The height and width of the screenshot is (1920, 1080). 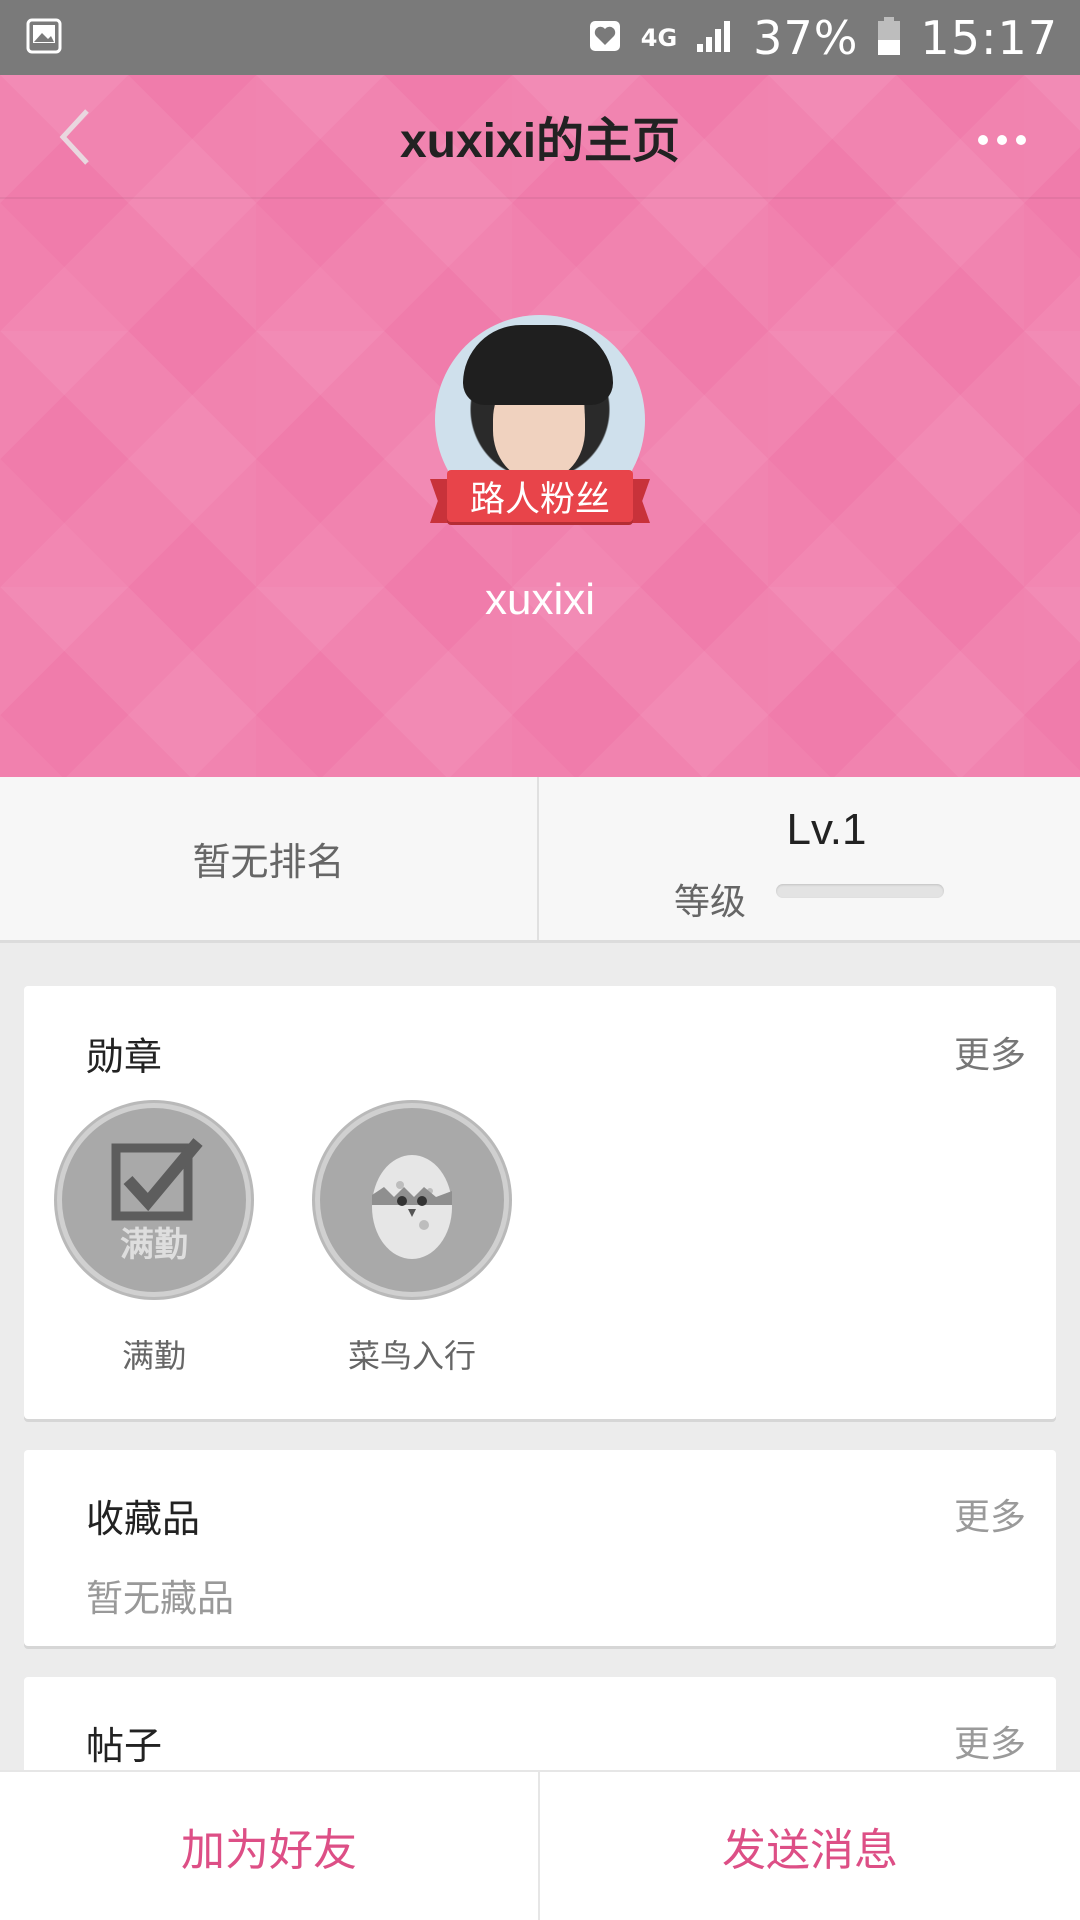 I want to click on heart-icon, so click(x=605, y=38).